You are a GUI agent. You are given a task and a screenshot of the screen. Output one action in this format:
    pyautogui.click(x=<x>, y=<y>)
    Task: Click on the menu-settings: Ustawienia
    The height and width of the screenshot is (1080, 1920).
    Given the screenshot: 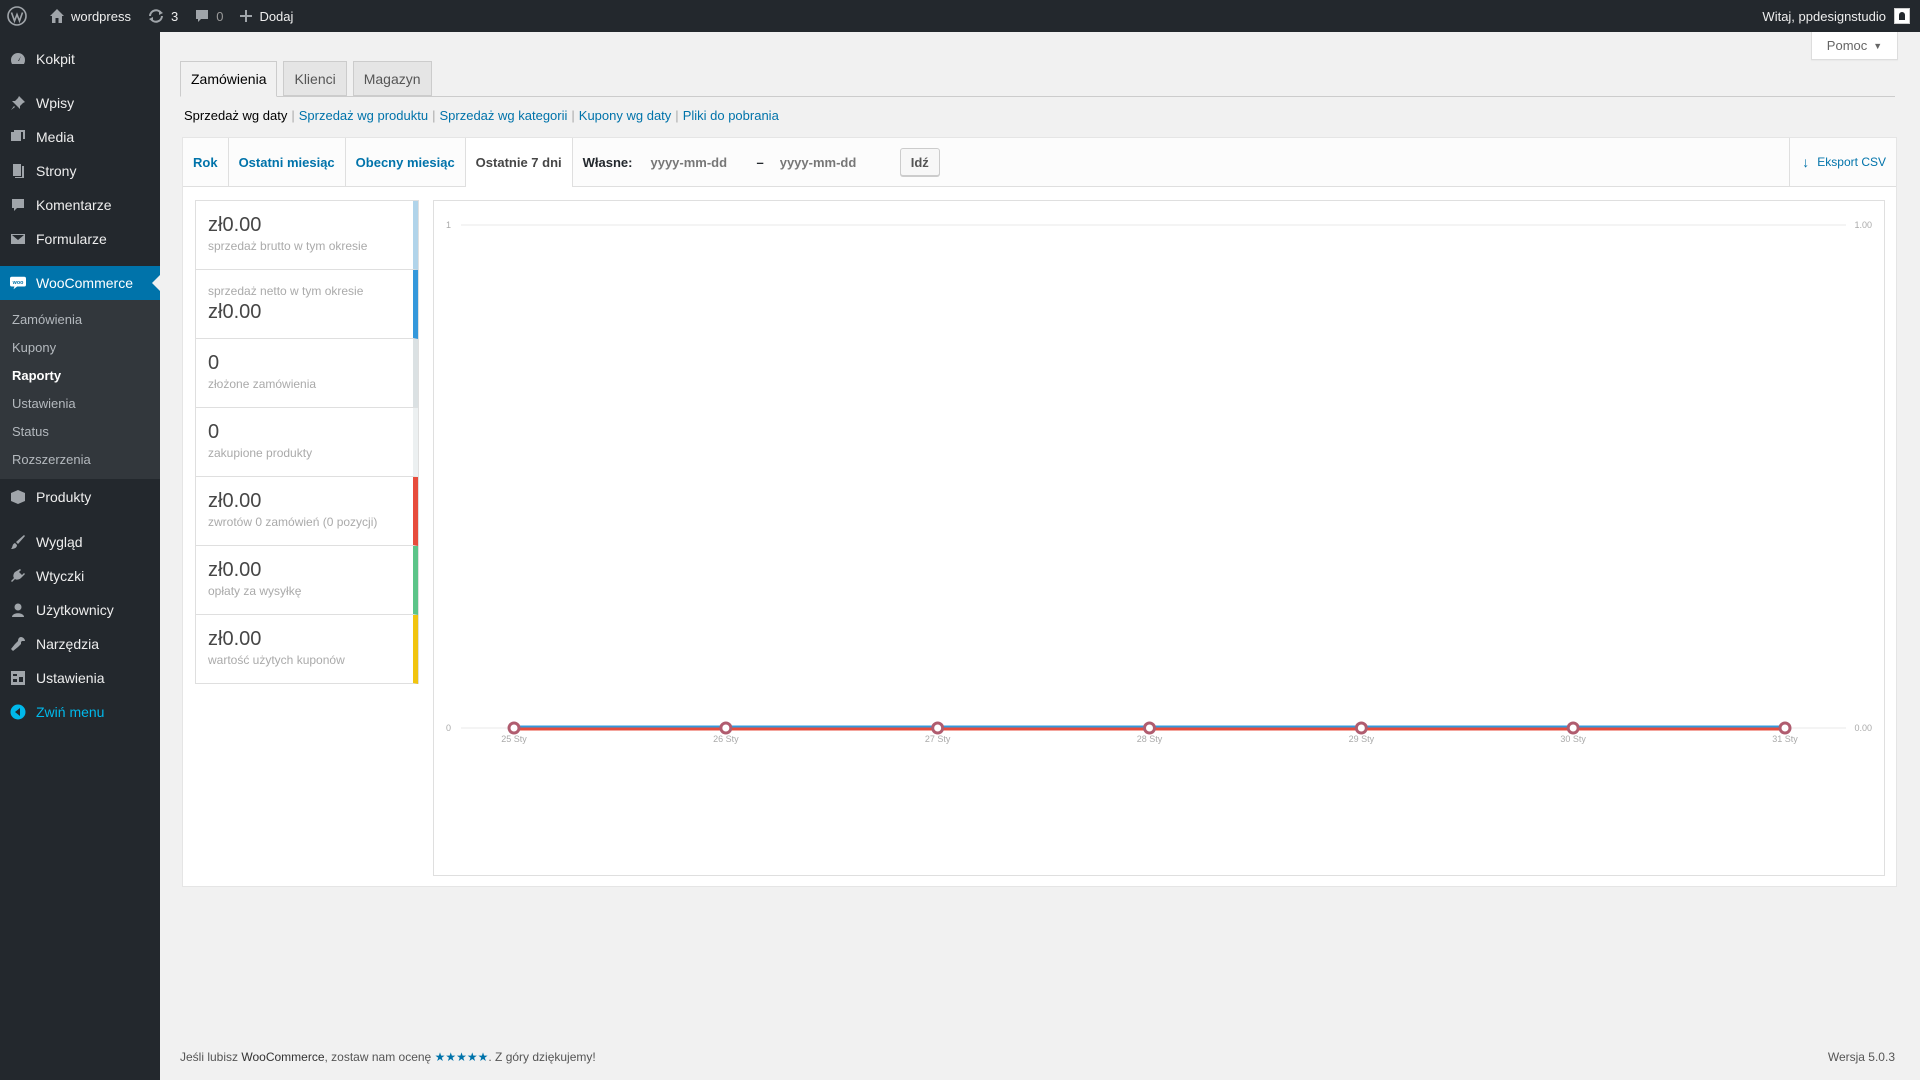 What is the action you would take?
    pyautogui.click(x=80, y=678)
    